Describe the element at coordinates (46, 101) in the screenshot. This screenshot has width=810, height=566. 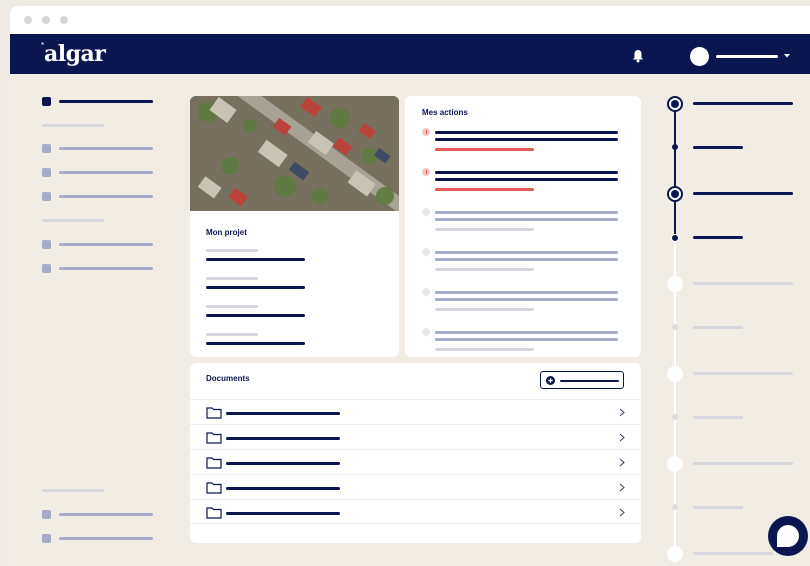
I see `sidebar-item-active-icon` at that location.